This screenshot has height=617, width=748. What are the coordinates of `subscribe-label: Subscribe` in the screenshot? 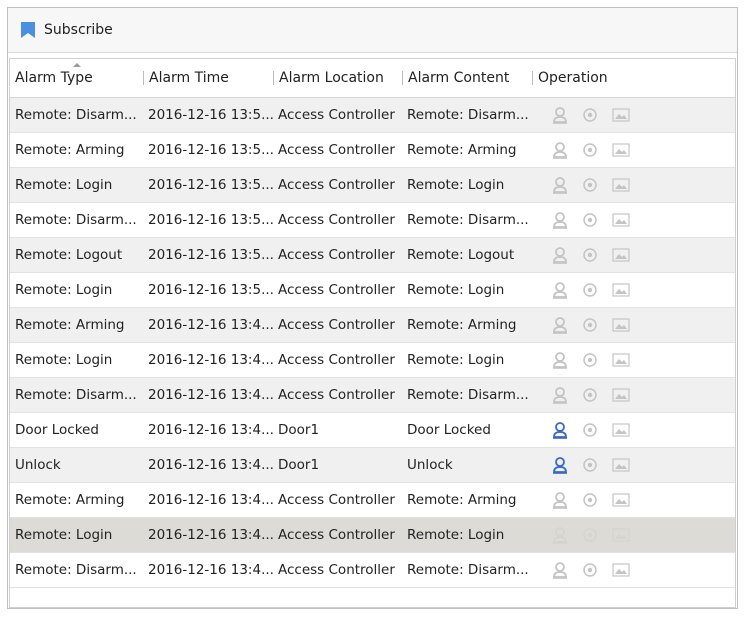 It's located at (78, 30).